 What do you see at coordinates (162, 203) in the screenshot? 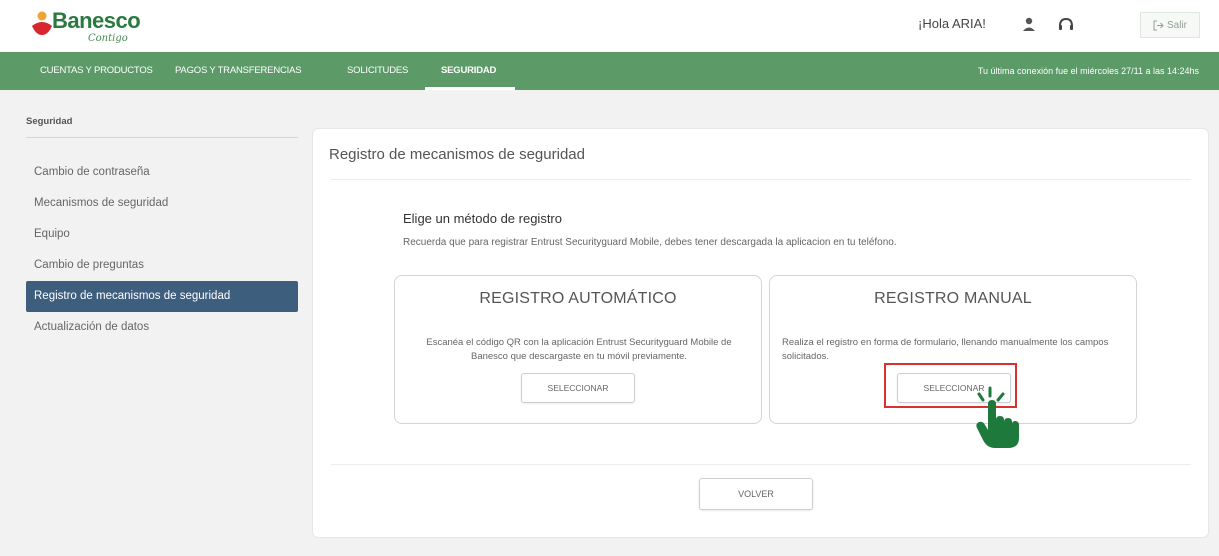
I see `sidebar-item-mecanismos-de-seguridad: Mecanismos de seguridad` at bounding box center [162, 203].